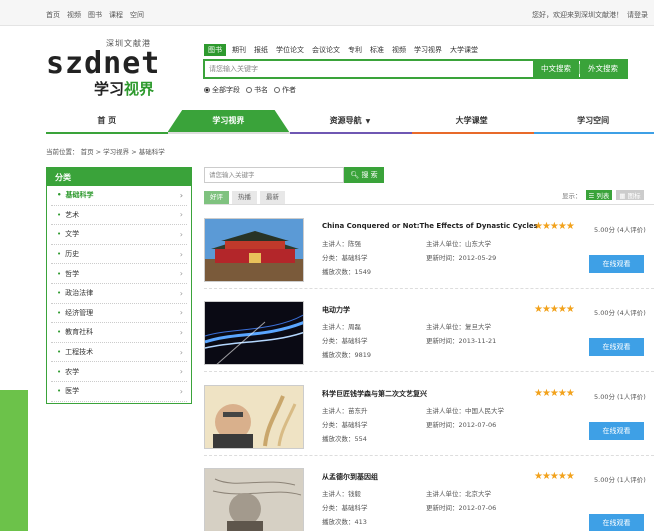 This screenshot has width=654, height=531. I want to click on sidebar-item-medicine: • 医学 ›, so click(119, 392).